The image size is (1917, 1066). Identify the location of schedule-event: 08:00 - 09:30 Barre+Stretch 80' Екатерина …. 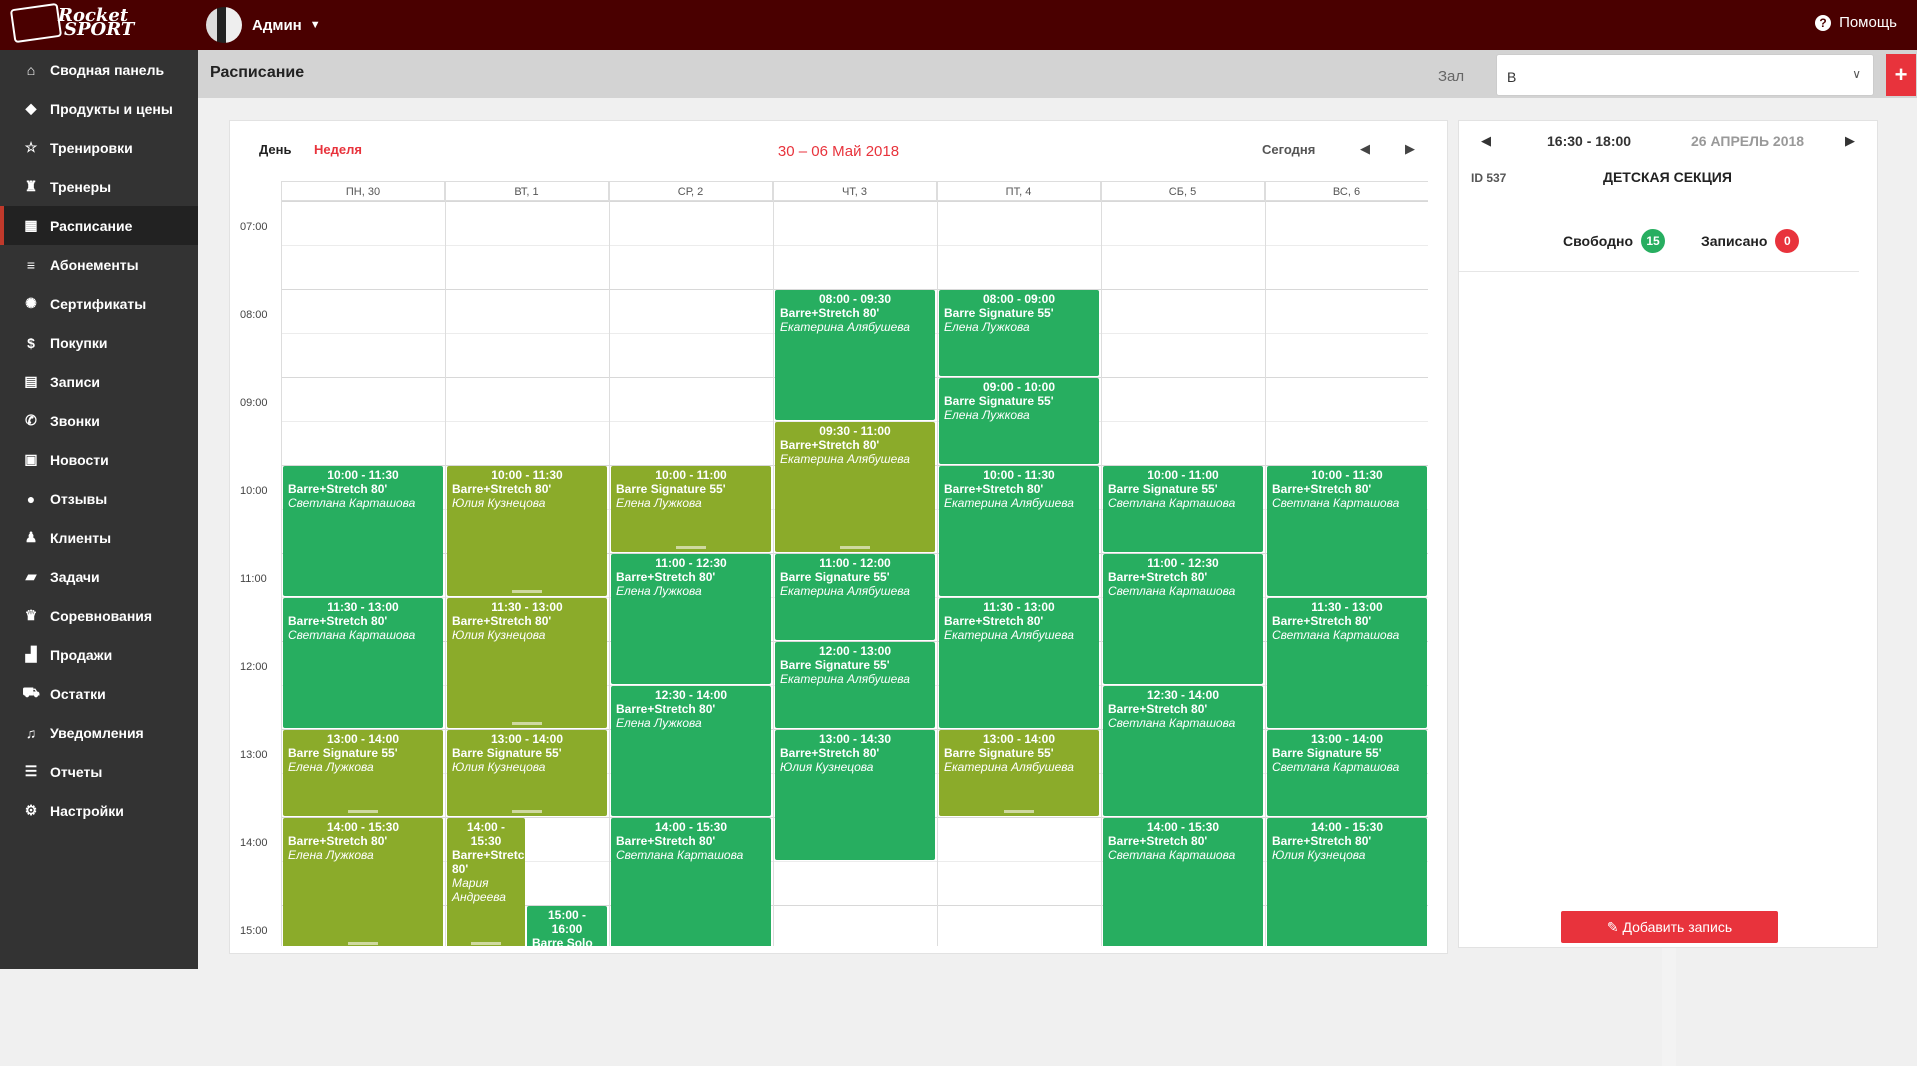
(855, 355).